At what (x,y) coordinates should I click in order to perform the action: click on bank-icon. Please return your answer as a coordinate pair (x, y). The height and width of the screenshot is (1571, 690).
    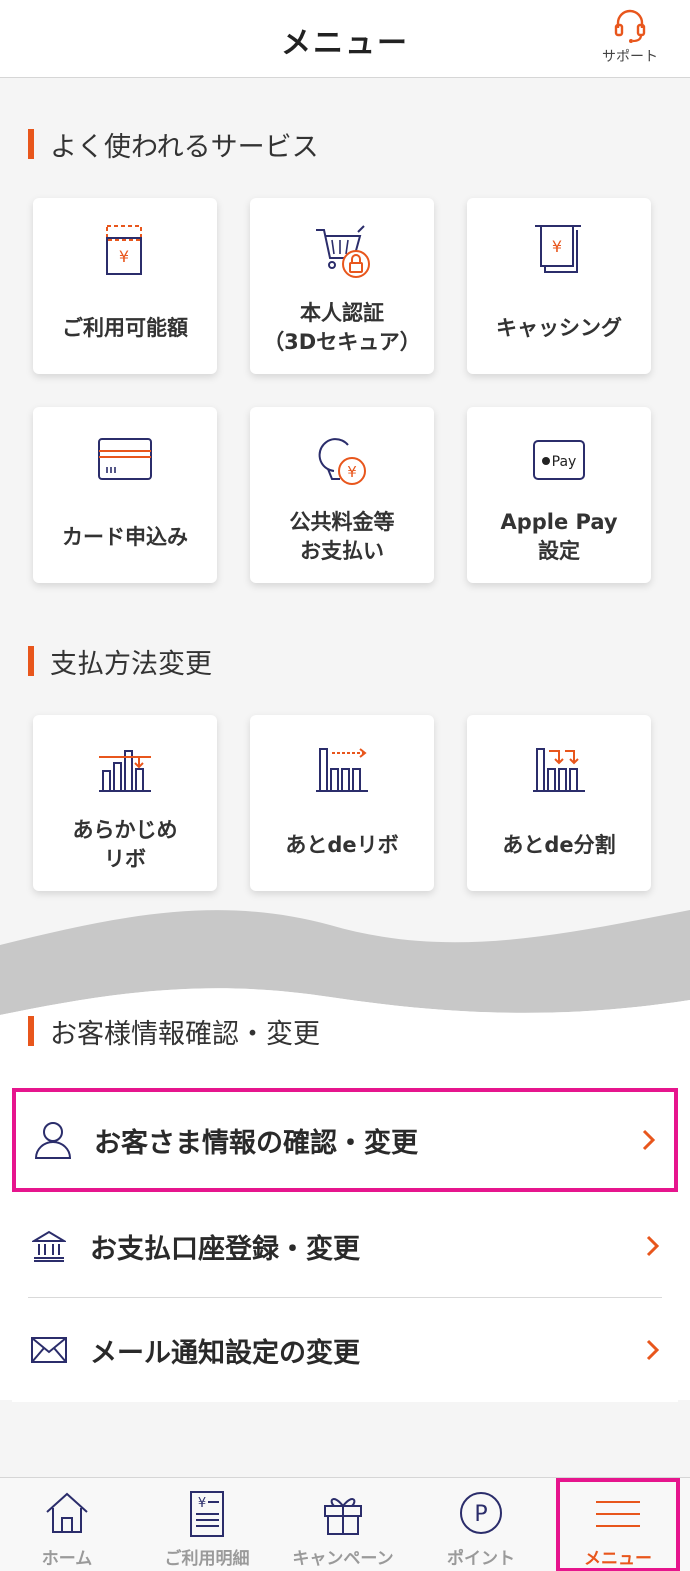
    Looking at the image, I should click on (49, 1246).